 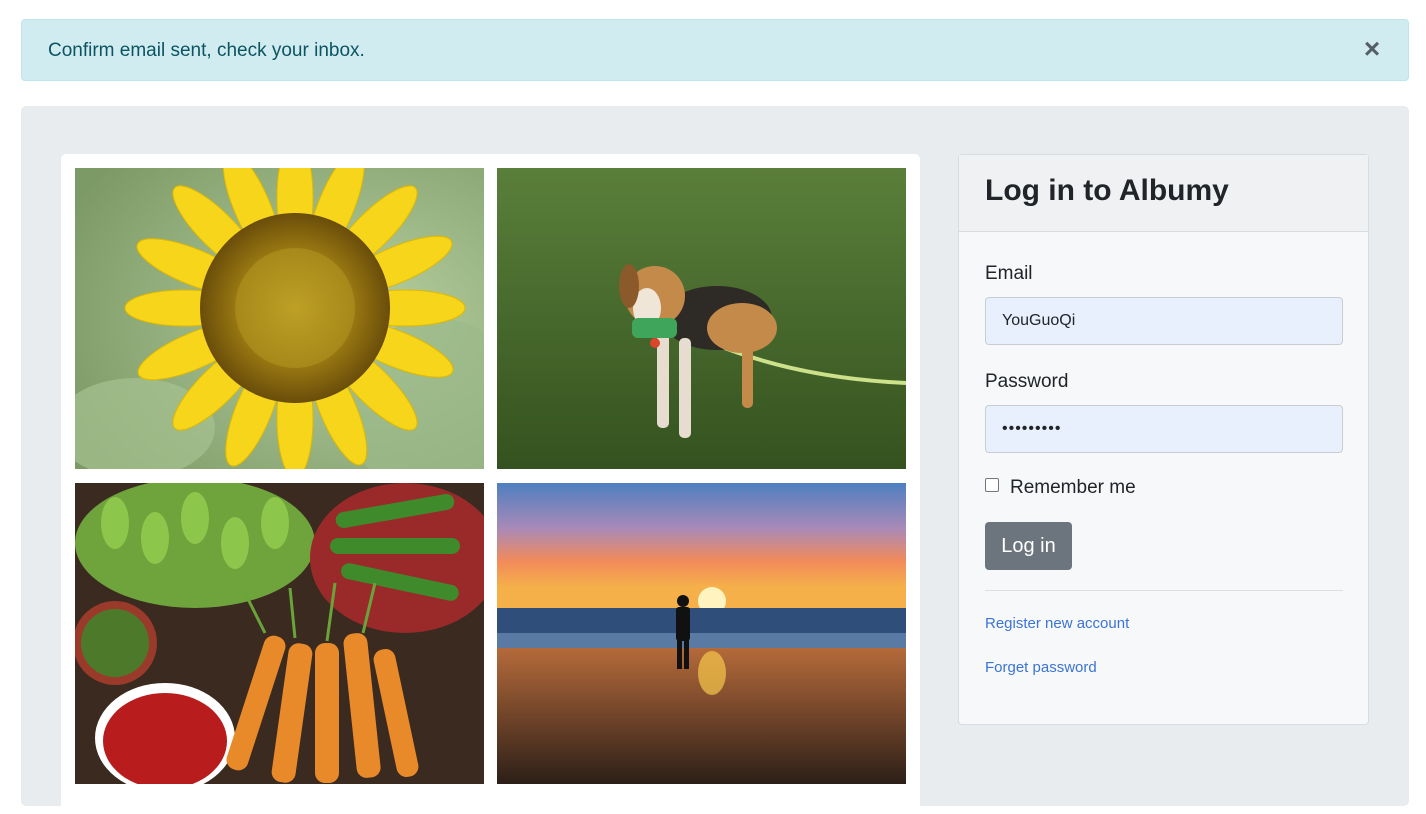 I want to click on dog-photo, so click(x=701, y=318).